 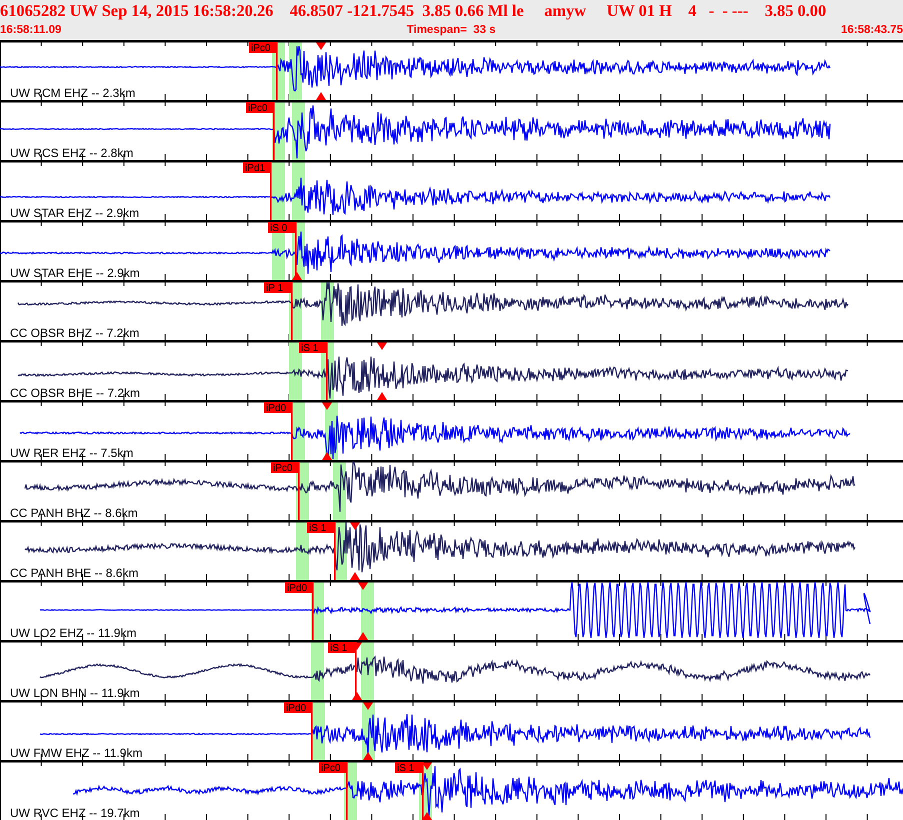 What do you see at coordinates (73, 93) in the screenshot?
I see `station-label: UW RCM EHZ -- 2.3km` at bounding box center [73, 93].